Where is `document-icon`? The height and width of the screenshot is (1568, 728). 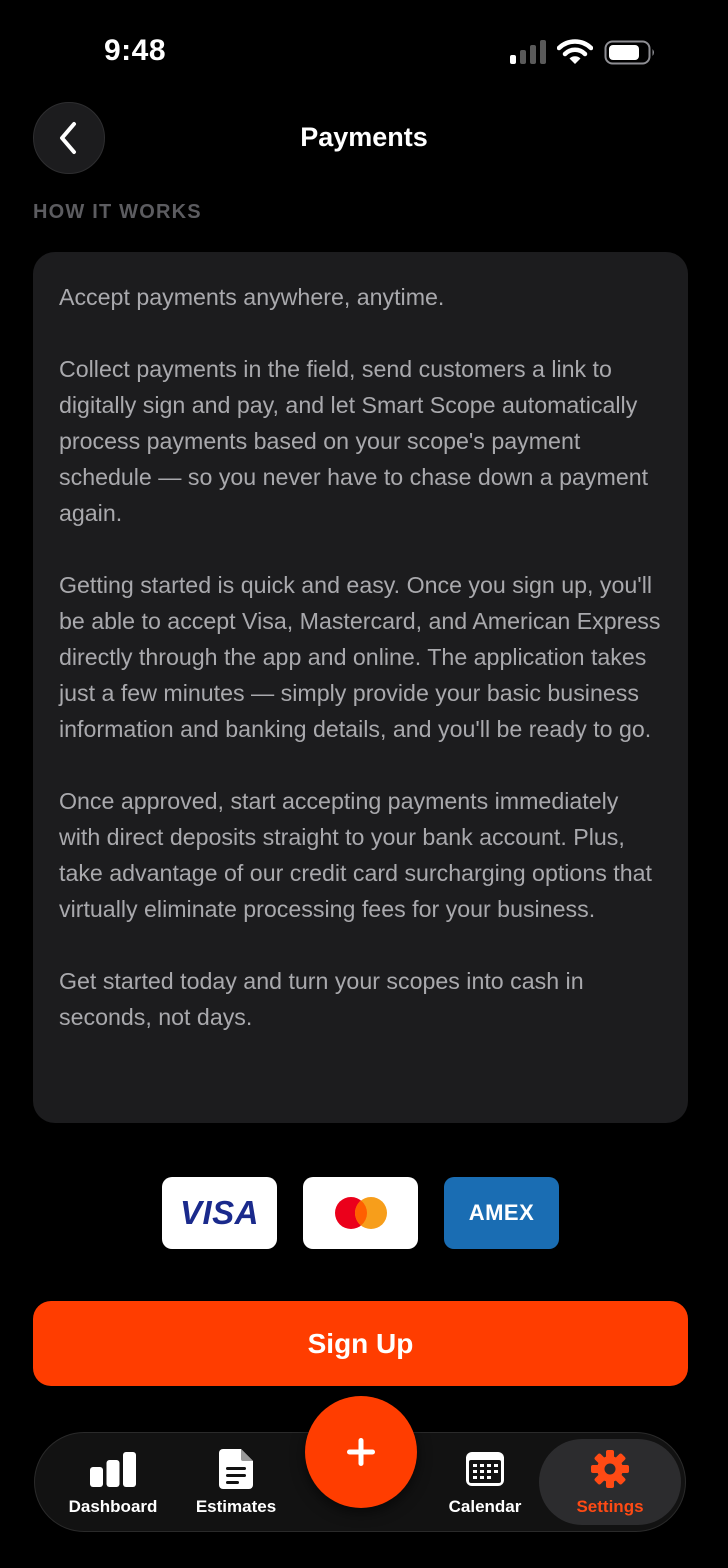
document-icon is located at coordinates (236, 1469).